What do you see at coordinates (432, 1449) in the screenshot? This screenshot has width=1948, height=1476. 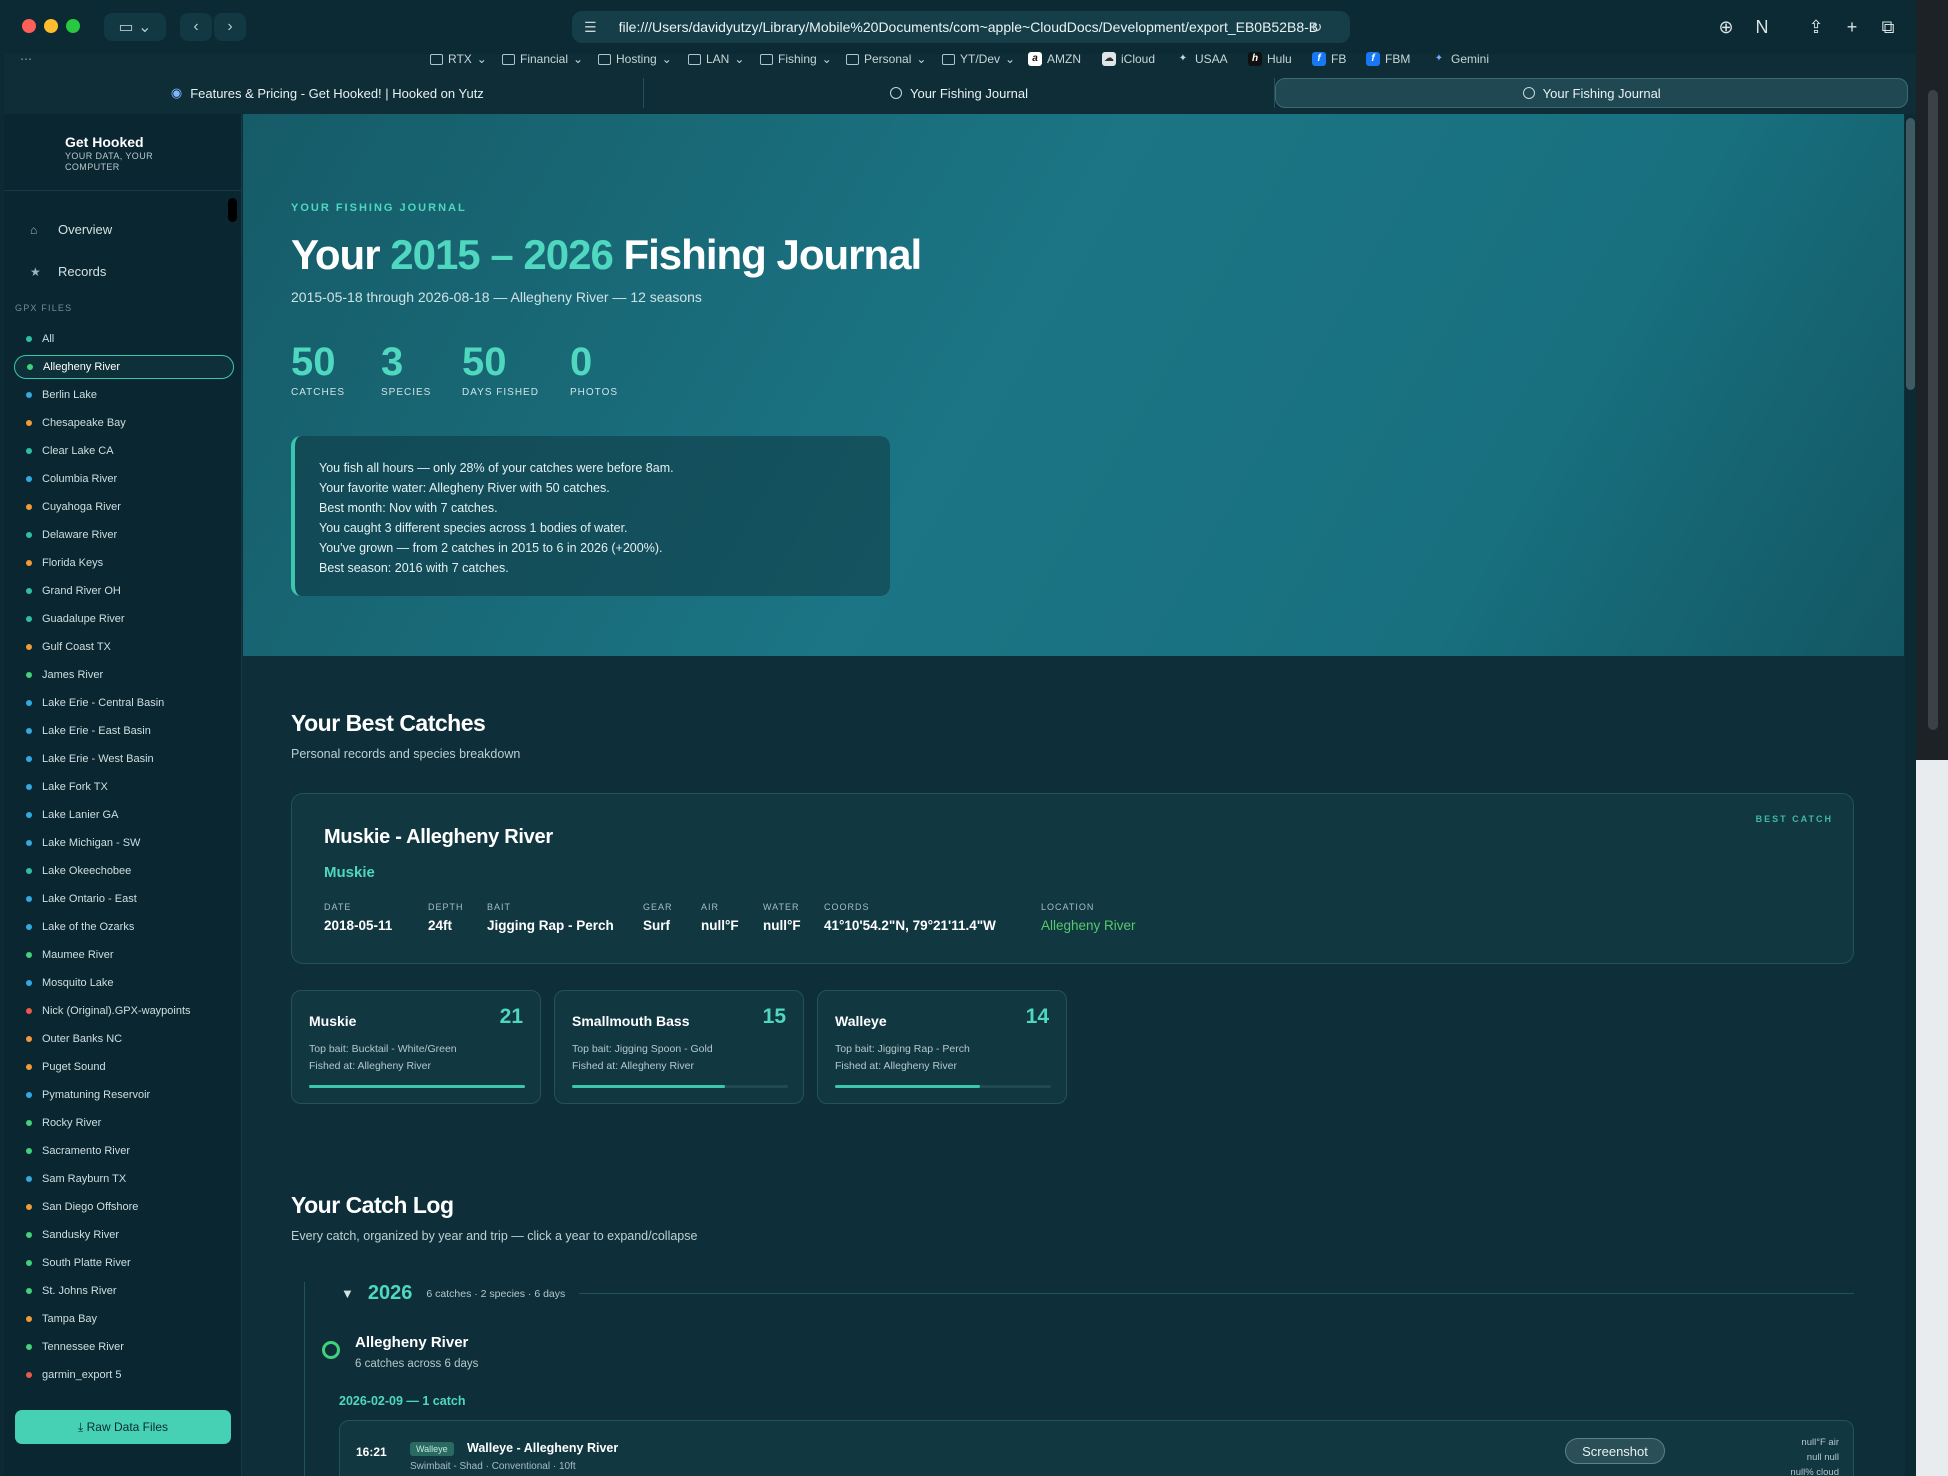 I see `species-badge: Walleye` at bounding box center [432, 1449].